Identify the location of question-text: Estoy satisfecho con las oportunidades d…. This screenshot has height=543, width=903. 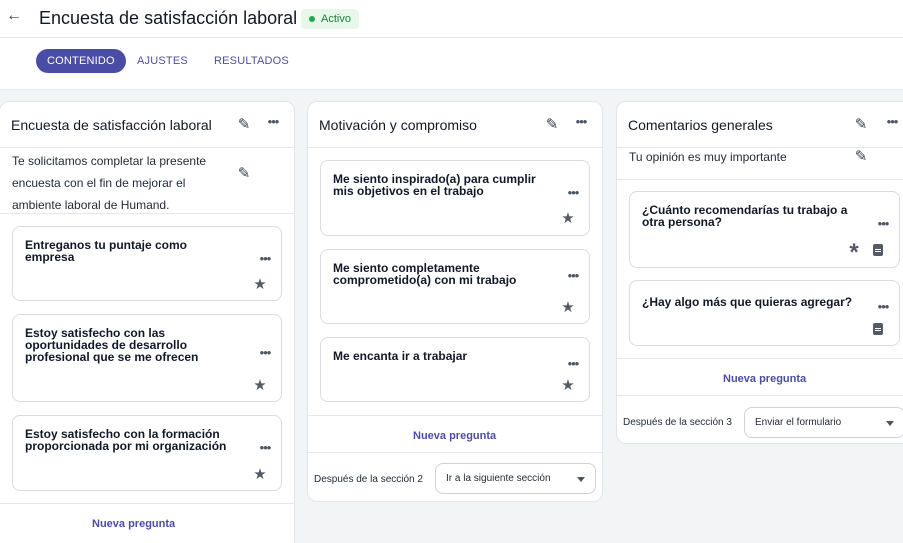
(111, 345).